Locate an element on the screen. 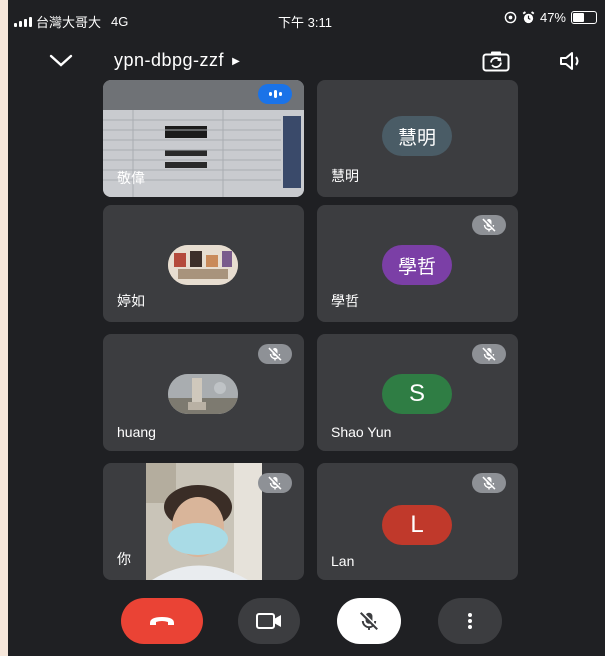 The width and height of the screenshot is (605, 656). camera-button is located at coordinates (269, 621).